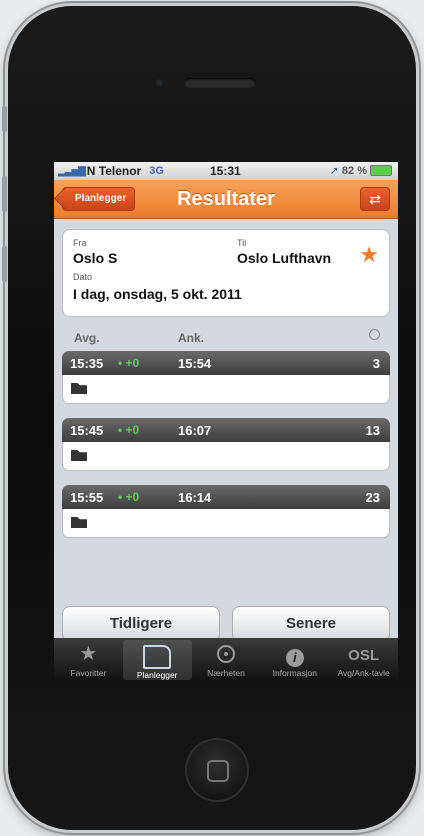  I want to click on volume-down-button, so click(4, 264).